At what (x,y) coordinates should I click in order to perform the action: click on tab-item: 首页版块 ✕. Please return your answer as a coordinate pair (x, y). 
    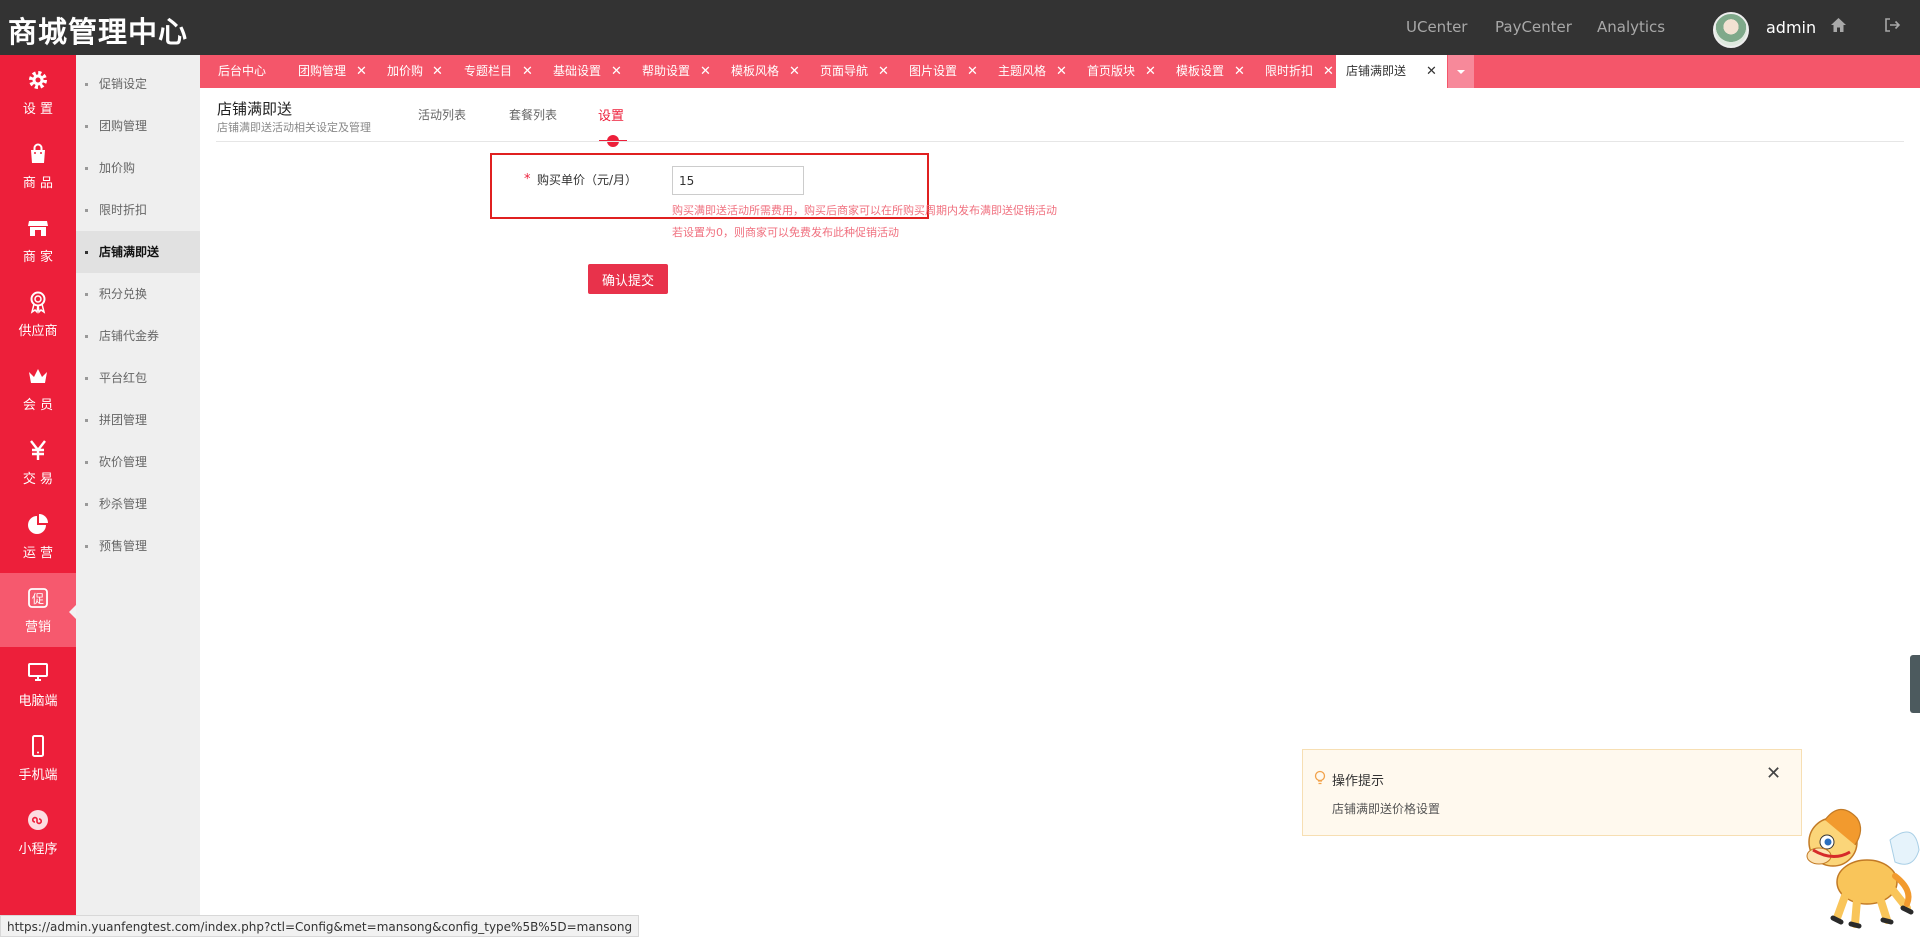
    Looking at the image, I should click on (1113, 71).